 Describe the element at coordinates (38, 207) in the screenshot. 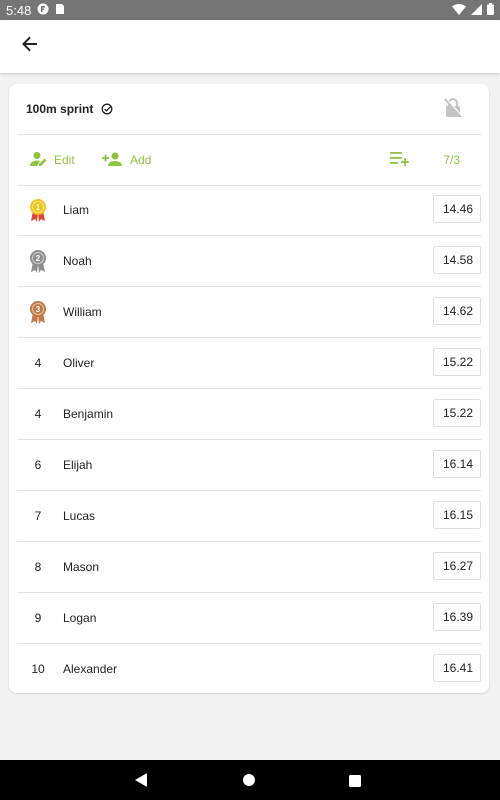

I see `medal-rank: 1` at that location.